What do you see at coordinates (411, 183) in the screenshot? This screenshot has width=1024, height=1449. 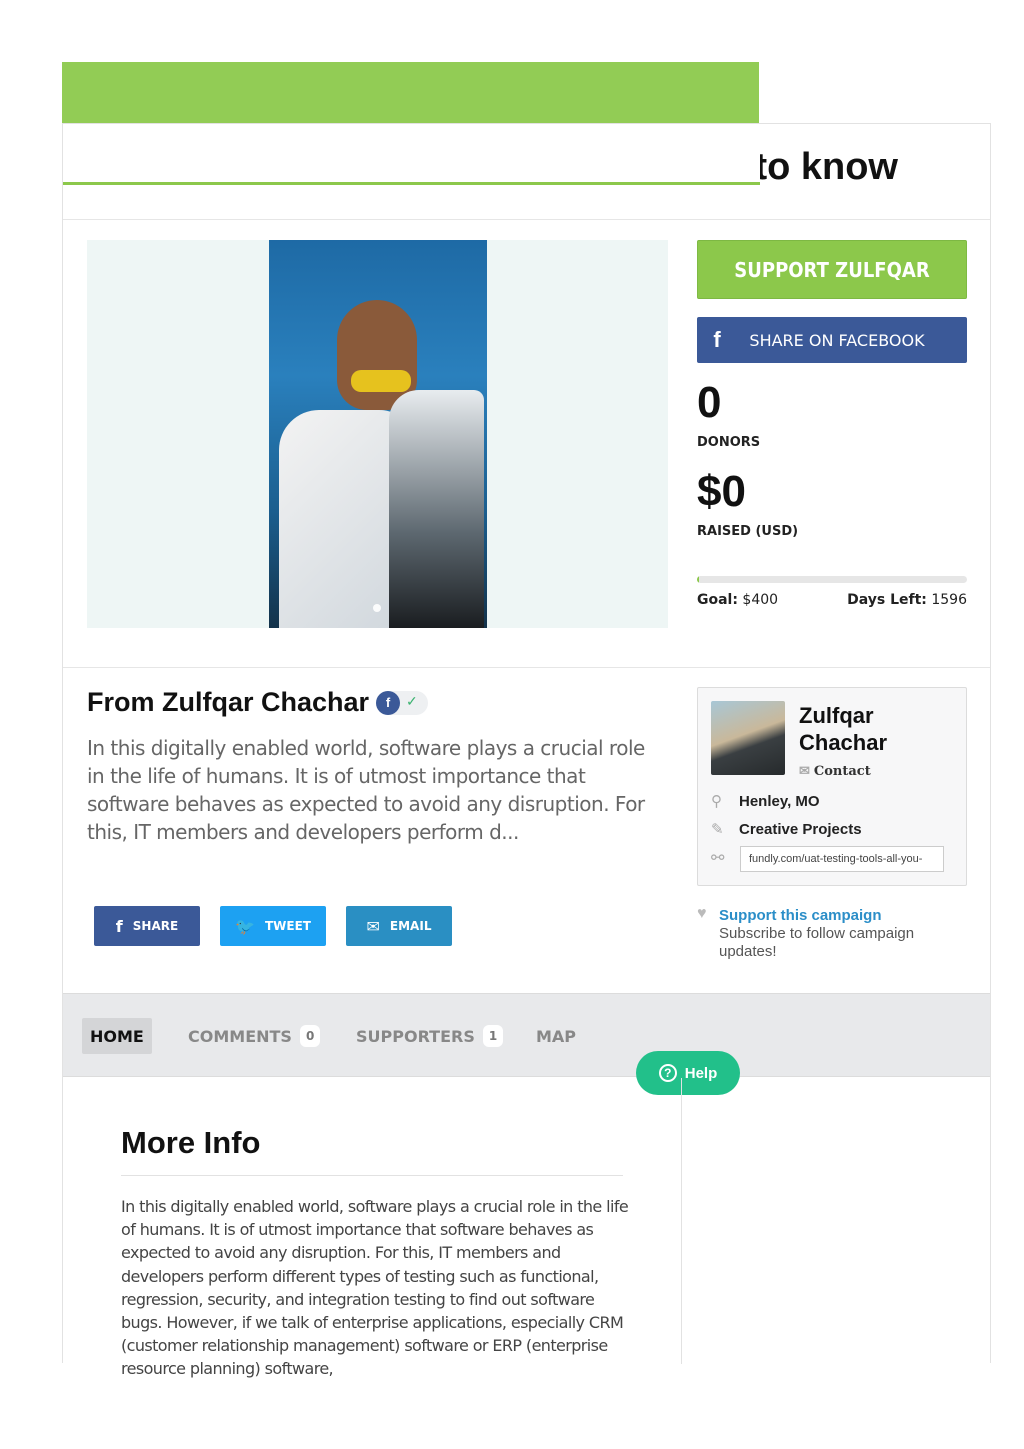 I see `title-underline` at bounding box center [411, 183].